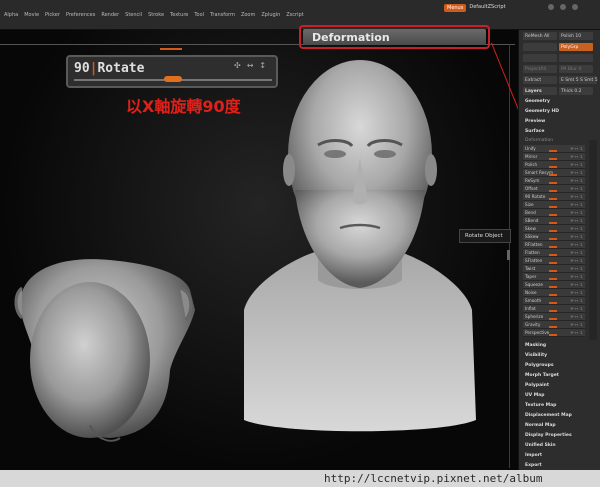  What do you see at coordinates (554, 205) in the screenshot?
I see `deform-slider: Size ✣ ↔ ↕` at bounding box center [554, 205].